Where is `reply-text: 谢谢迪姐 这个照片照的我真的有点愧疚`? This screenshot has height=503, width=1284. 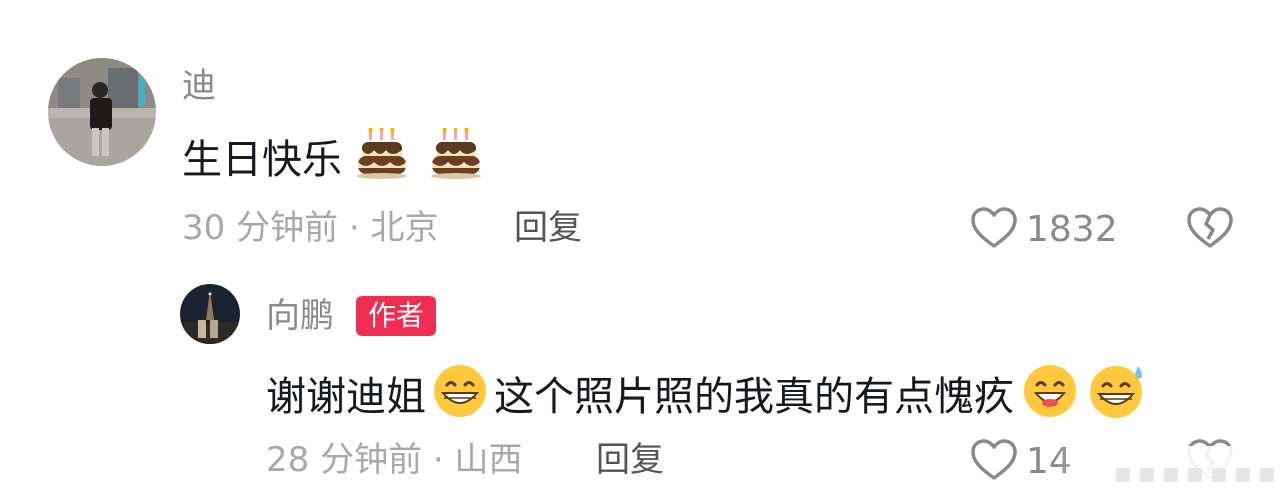
reply-text: 谢谢迪姐 这个照片照的我真的有点愧疚 is located at coordinates (707, 396).